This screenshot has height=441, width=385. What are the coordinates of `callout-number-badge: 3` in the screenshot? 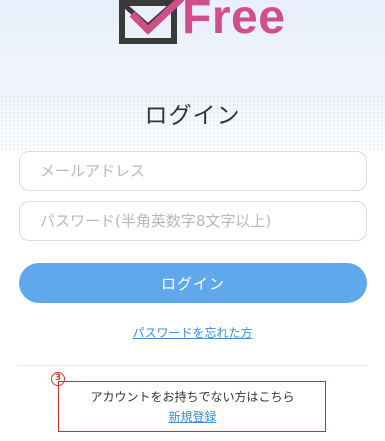 It's located at (58, 379).